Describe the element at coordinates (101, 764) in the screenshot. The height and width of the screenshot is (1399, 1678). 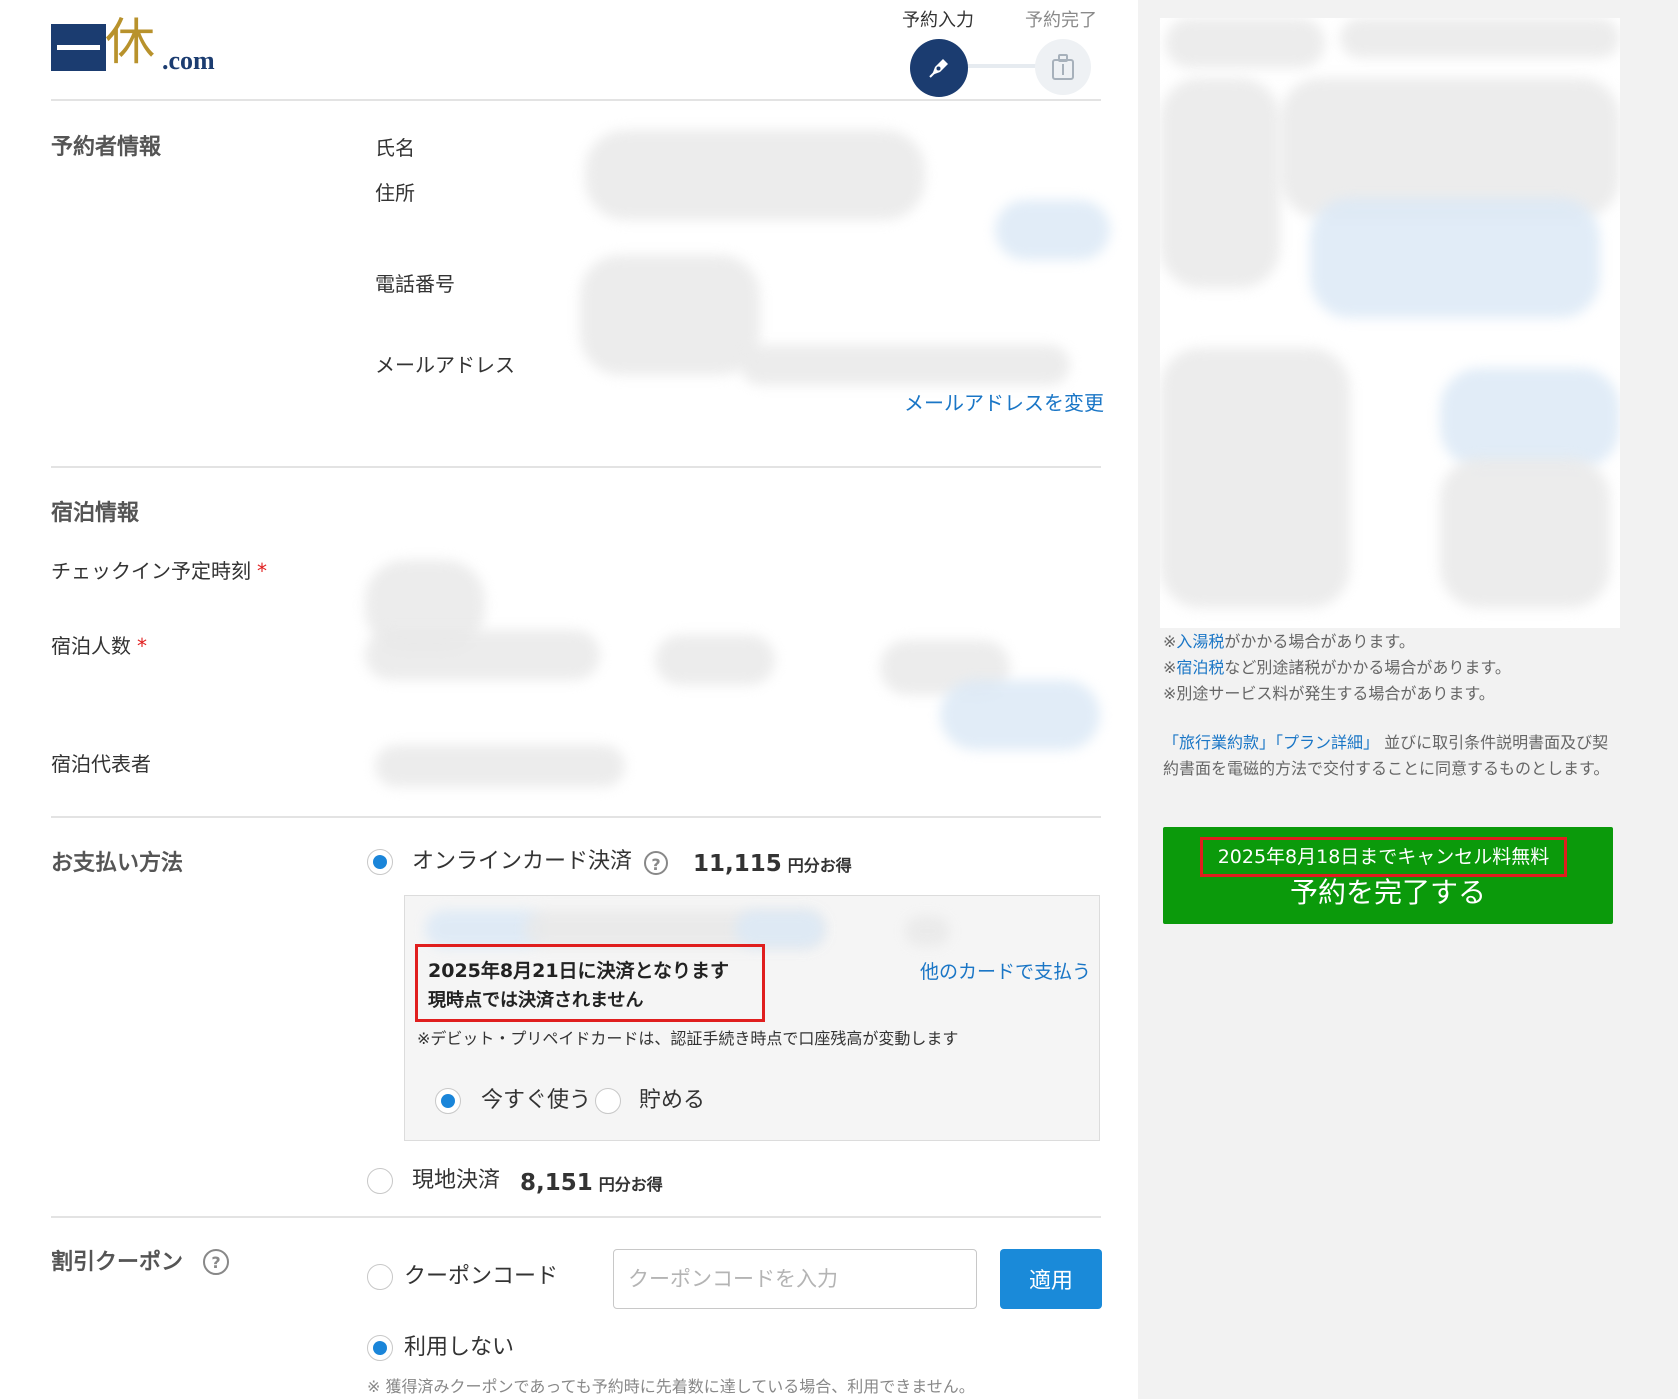
I see `representative-label: 宿泊代表者` at that location.